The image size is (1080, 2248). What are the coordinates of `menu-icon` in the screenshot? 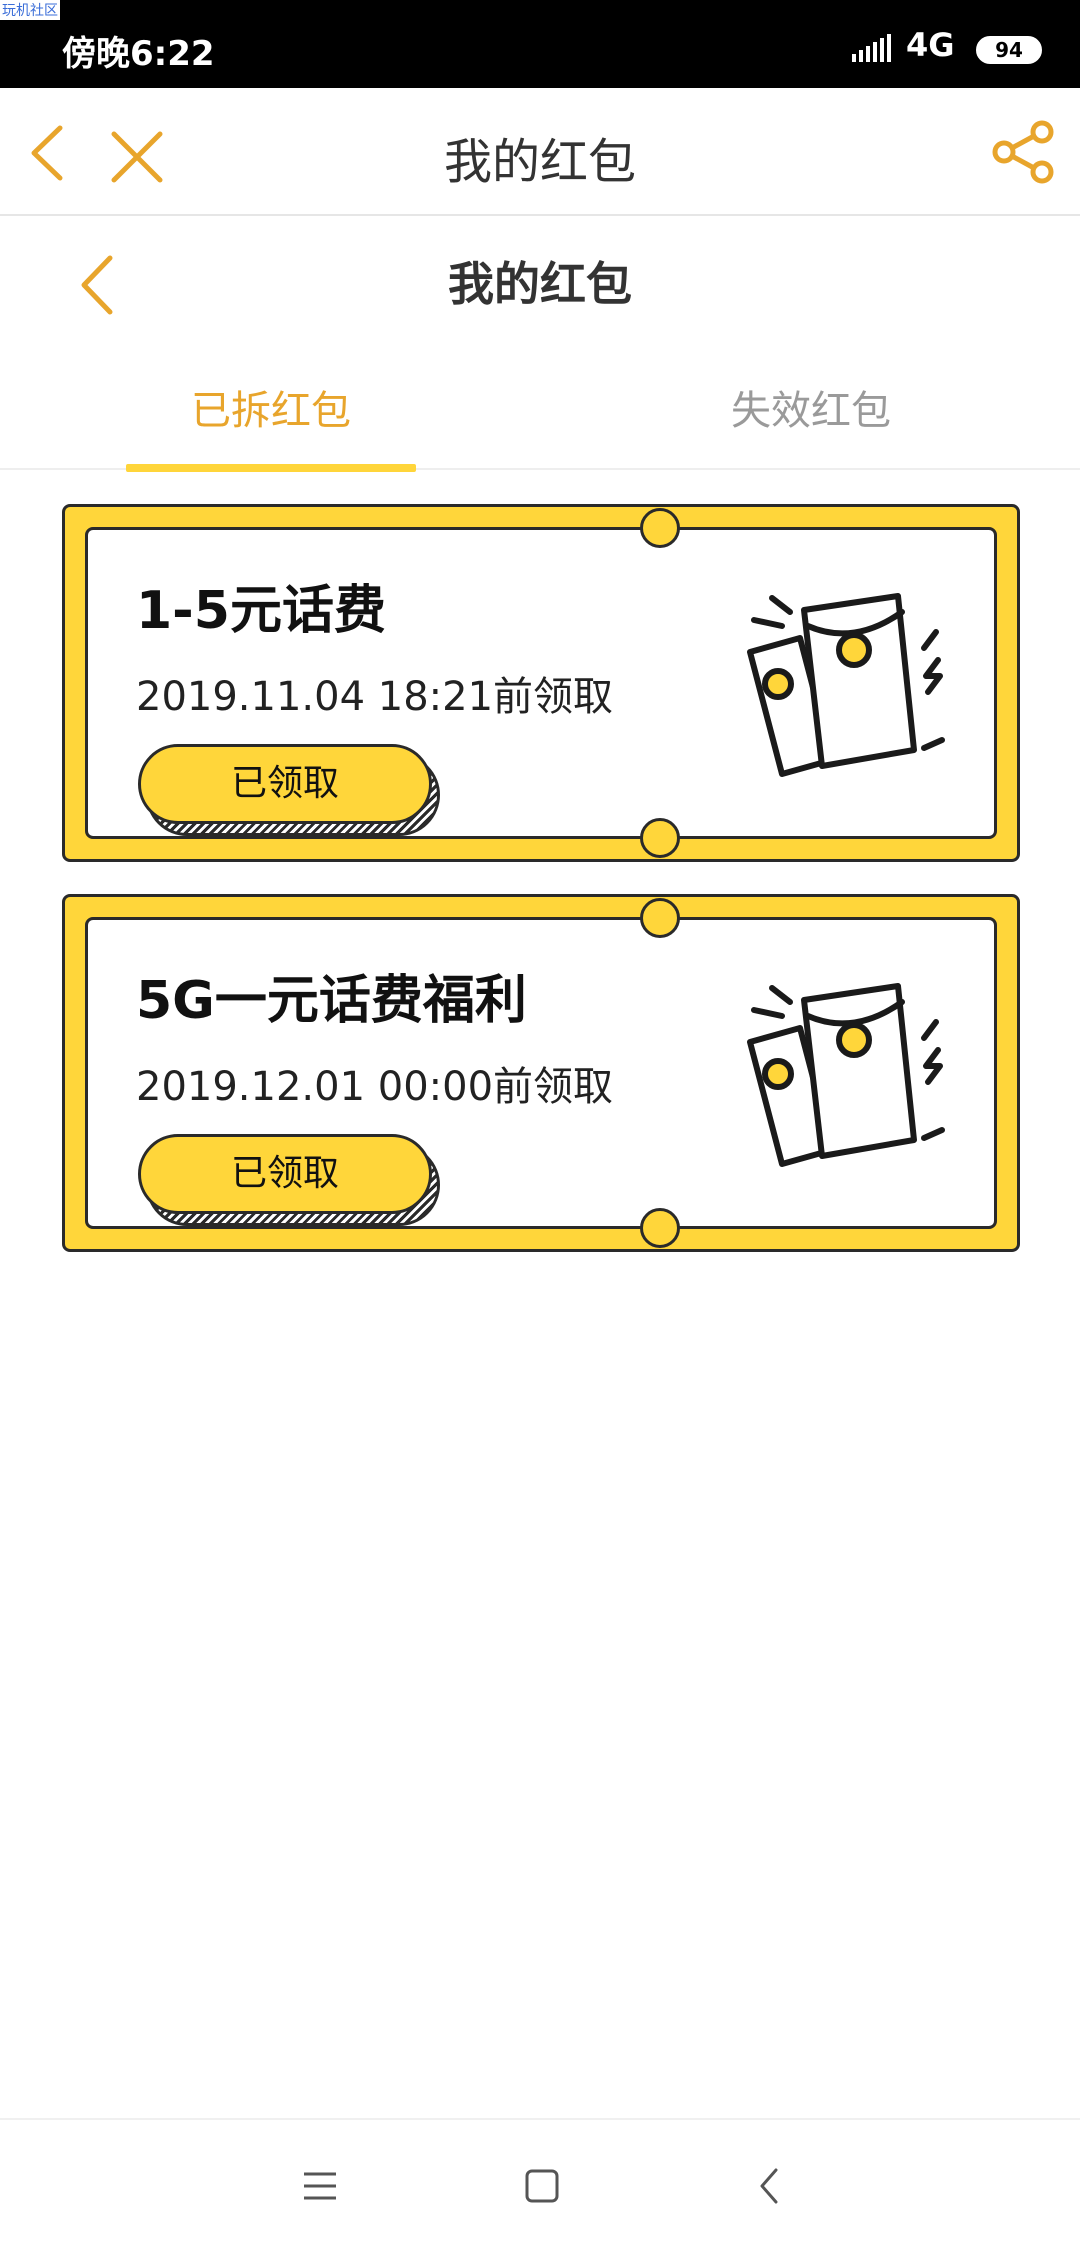 It's located at (320, 2186).